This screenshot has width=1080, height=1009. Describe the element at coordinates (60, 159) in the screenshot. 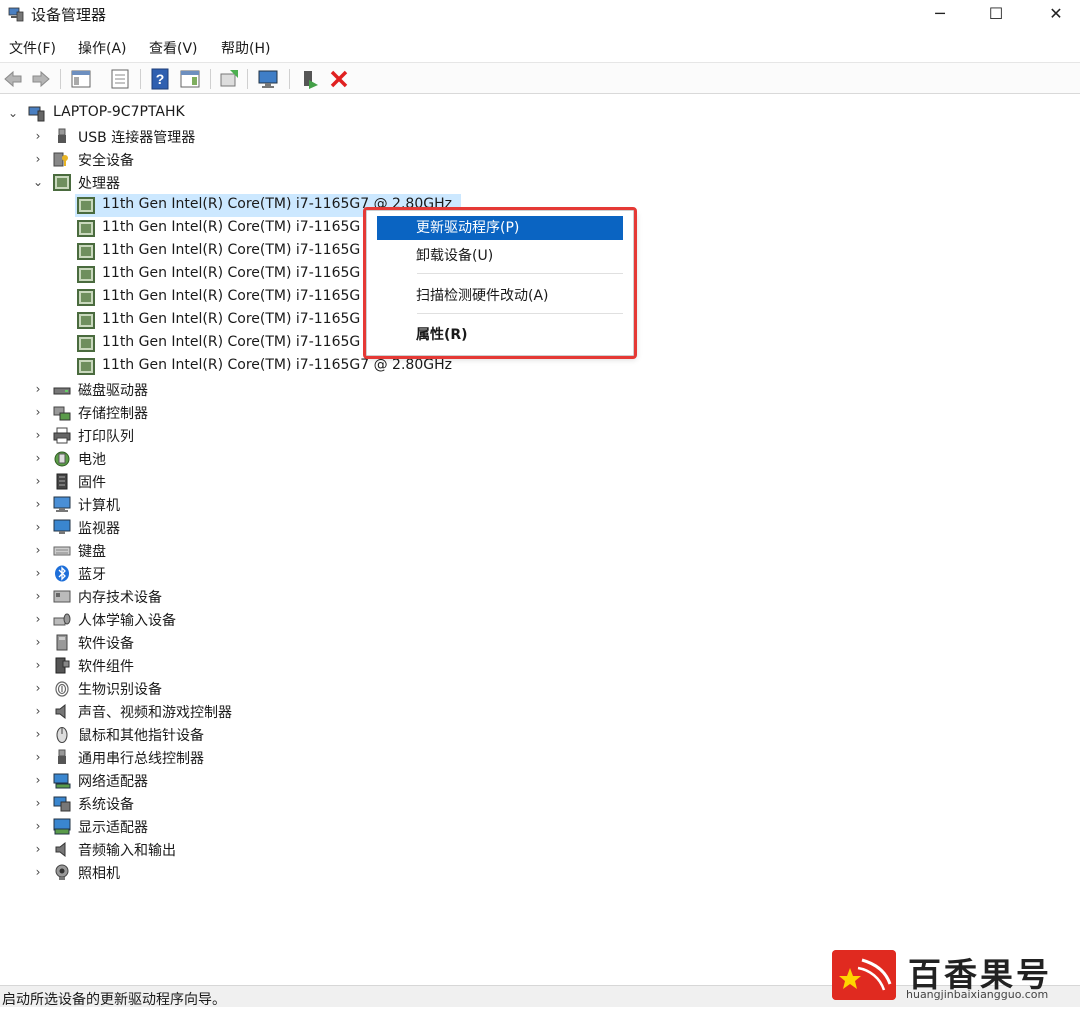

I see `security-key-icon` at that location.